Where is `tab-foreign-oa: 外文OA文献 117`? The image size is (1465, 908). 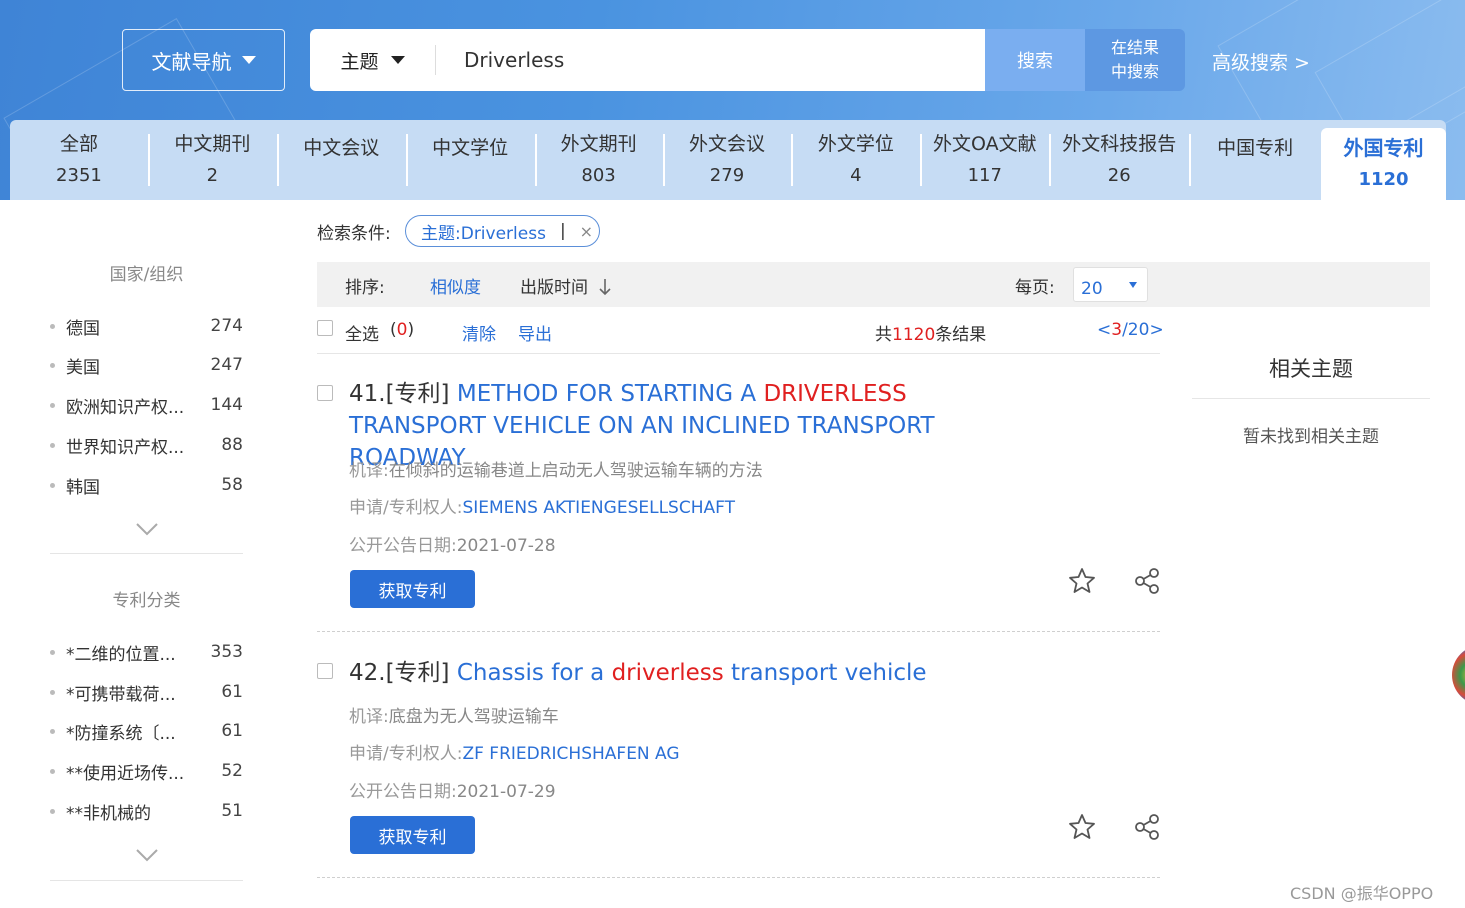
tab-foreign-oa: 外文OA文献 117 is located at coordinates (984, 160).